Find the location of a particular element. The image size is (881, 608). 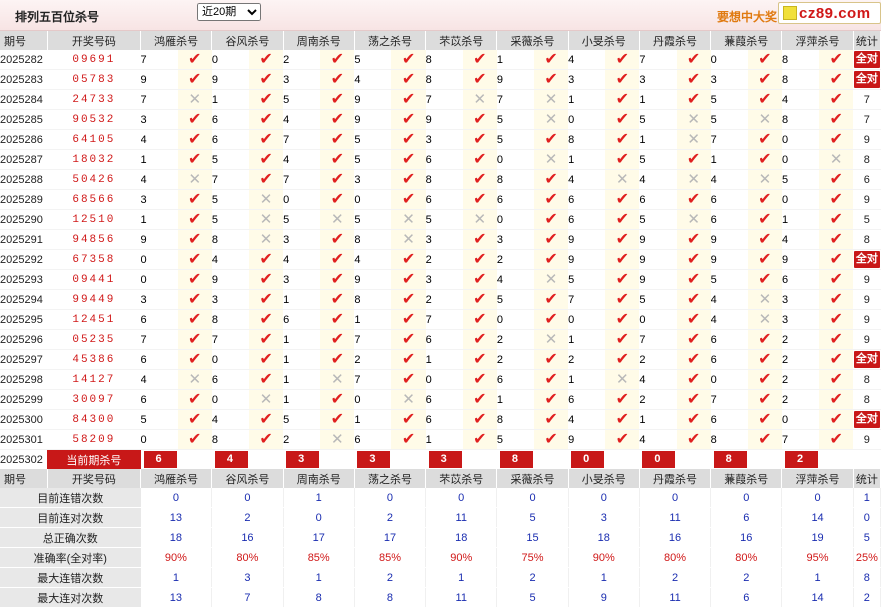

summary-label: 目前连错次数 is located at coordinates (70, 498).